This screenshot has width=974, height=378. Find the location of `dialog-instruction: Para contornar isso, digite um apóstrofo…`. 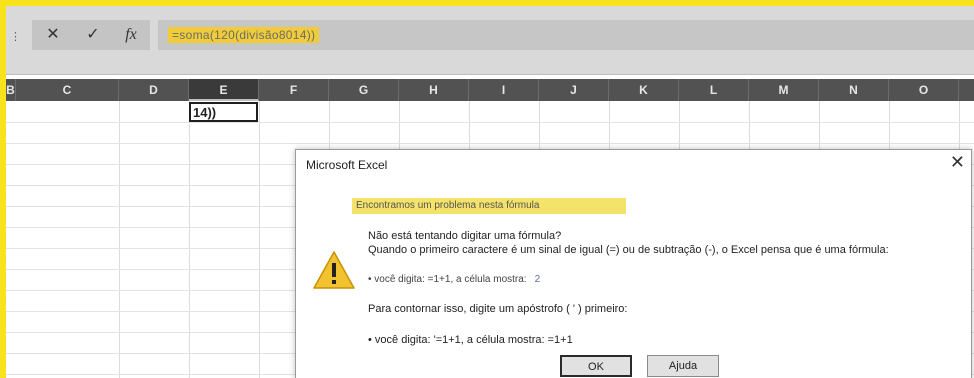

dialog-instruction: Para contornar isso, digite um apóstrofo… is located at coordinates (498, 309).